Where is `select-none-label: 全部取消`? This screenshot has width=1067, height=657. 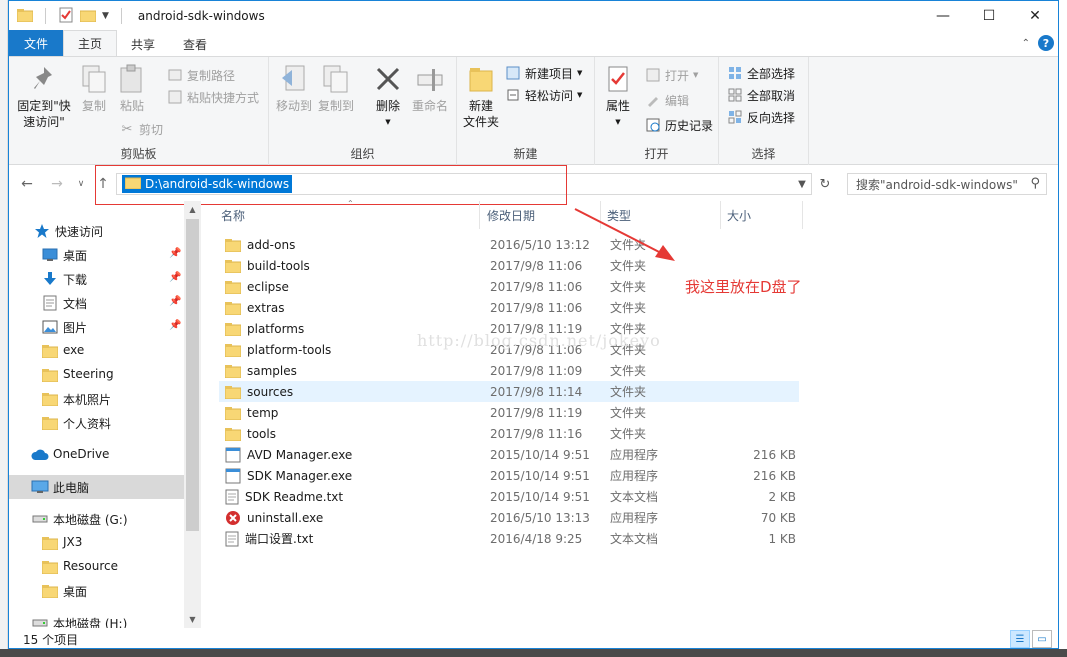 select-none-label: 全部取消 is located at coordinates (771, 95).